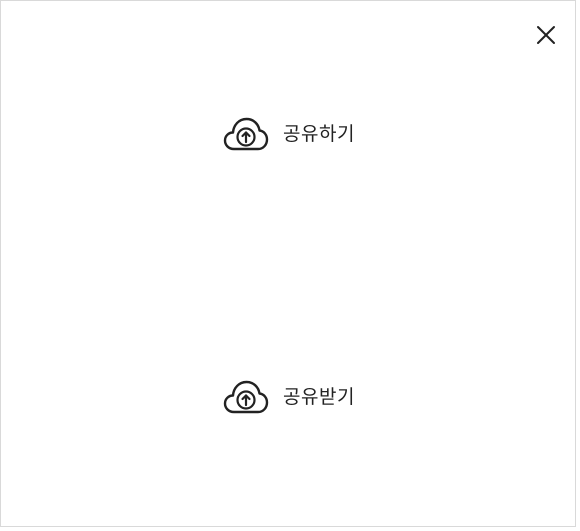 The height and width of the screenshot is (531, 580). What do you see at coordinates (319, 396) in the screenshot?
I see `receive-label: 공유받기` at bounding box center [319, 396].